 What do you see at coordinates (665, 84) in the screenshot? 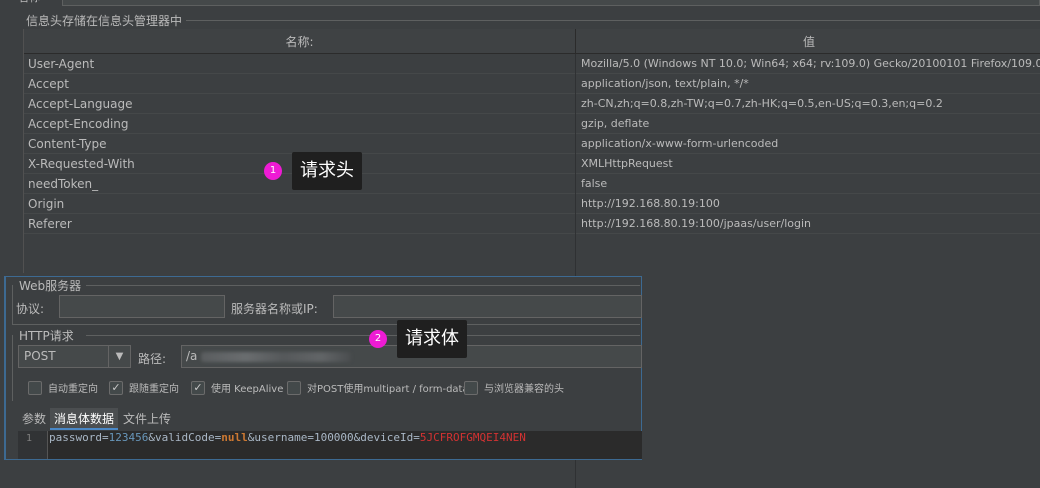
I see `header-value-cell: application/json, text/plain, */*` at bounding box center [665, 84].